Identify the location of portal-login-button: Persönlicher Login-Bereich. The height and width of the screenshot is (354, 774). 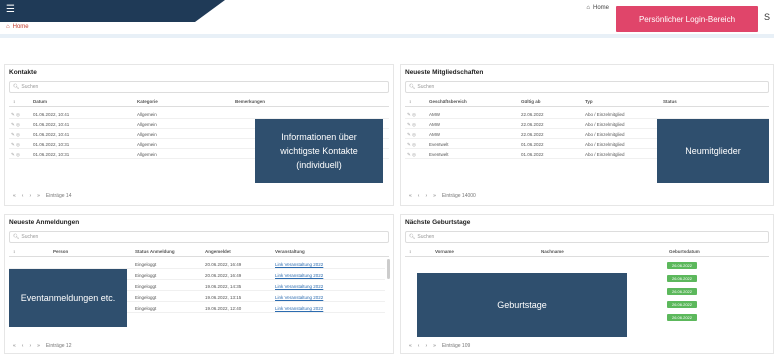
(687, 19).